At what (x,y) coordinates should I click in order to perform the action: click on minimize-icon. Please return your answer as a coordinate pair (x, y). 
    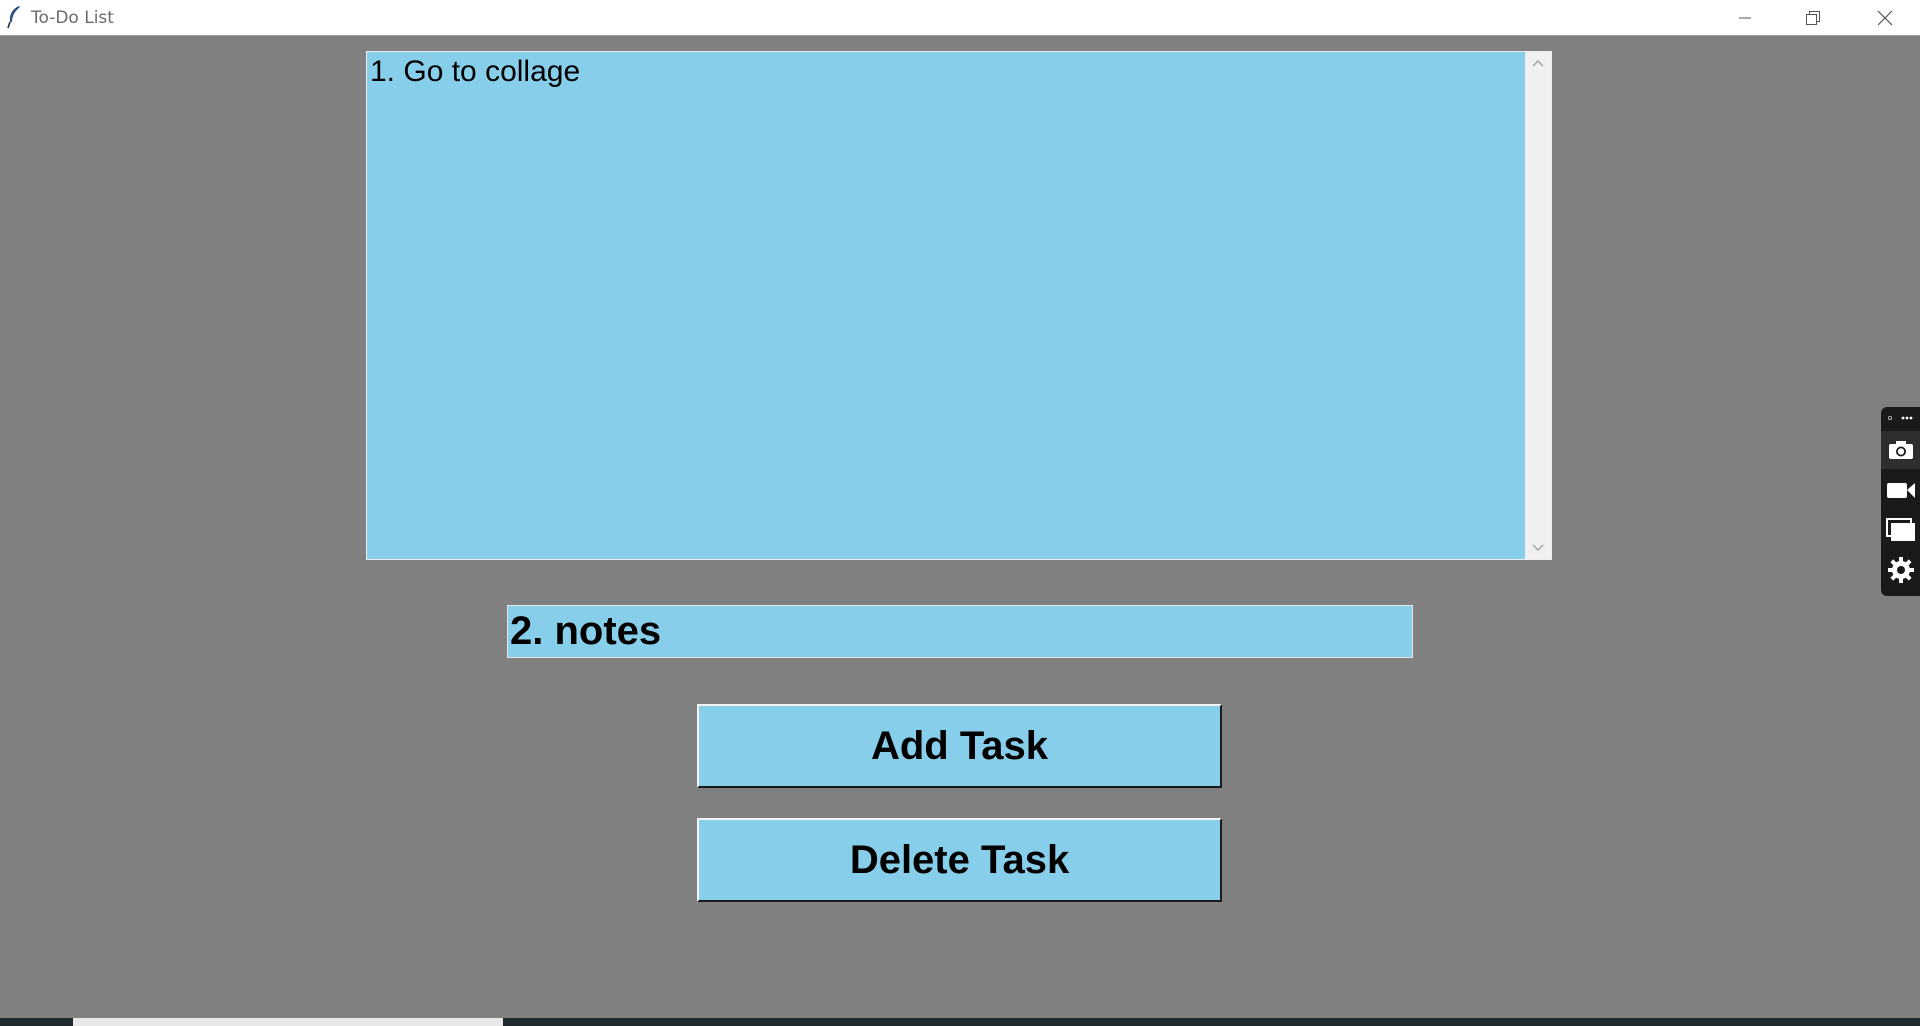
    Looking at the image, I should click on (1745, 17).